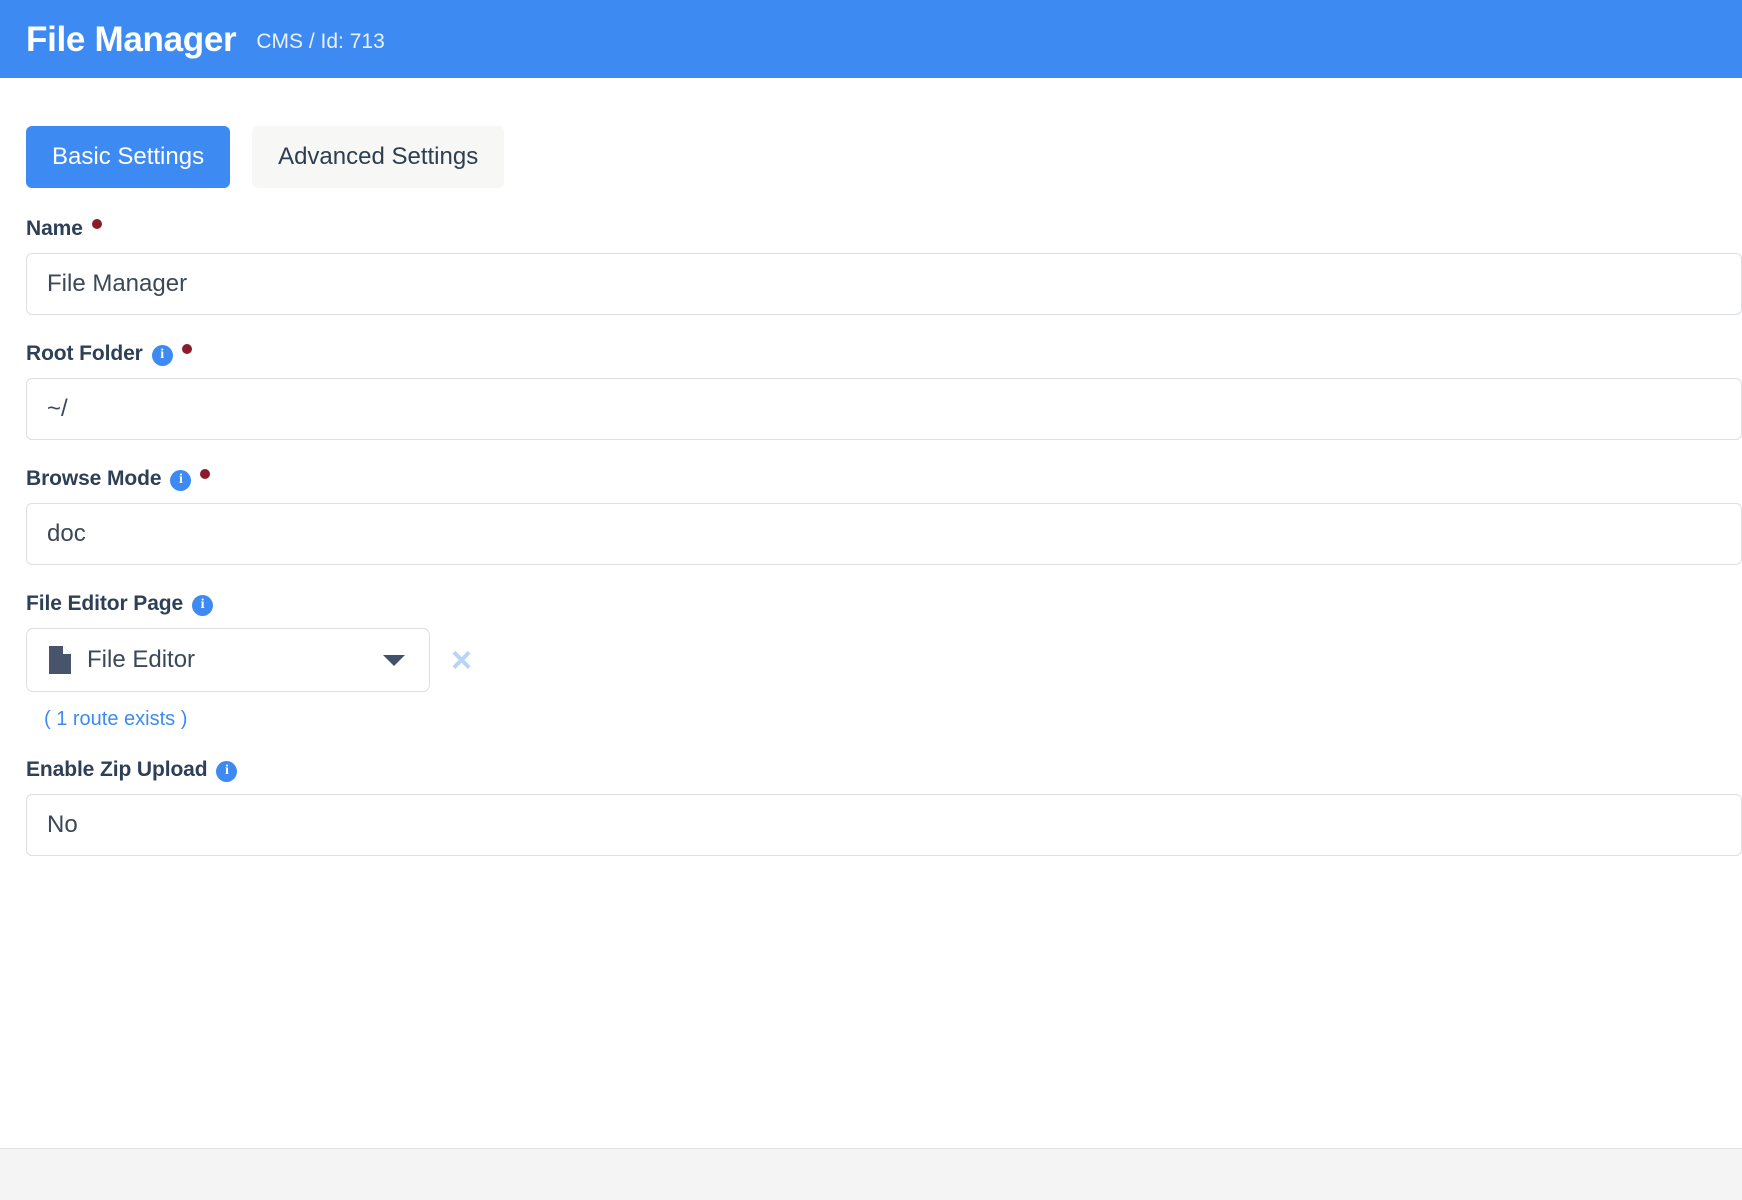 The height and width of the screenshot is (1200, 1742). I want to click on field-file-editor-page-label: File Editor Page, so click(105, 604).